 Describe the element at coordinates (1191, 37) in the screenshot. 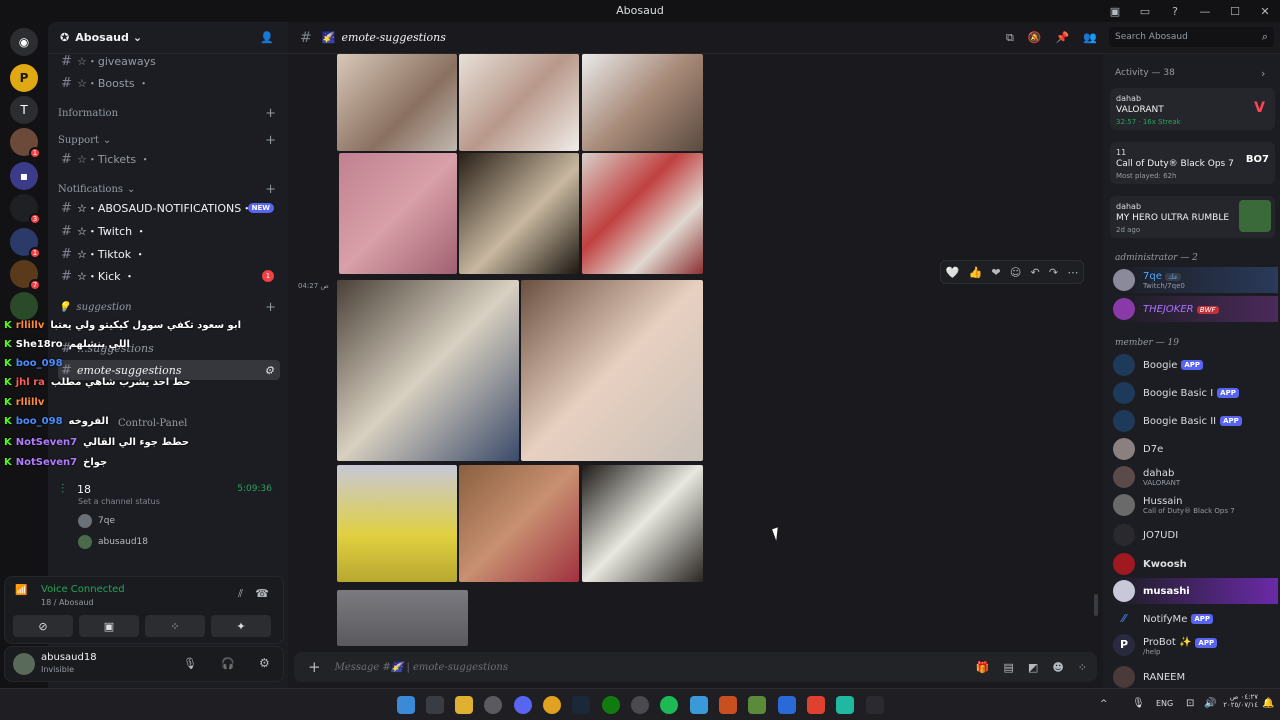

I see `search-box: Search Abosaud ⌕` at that location.